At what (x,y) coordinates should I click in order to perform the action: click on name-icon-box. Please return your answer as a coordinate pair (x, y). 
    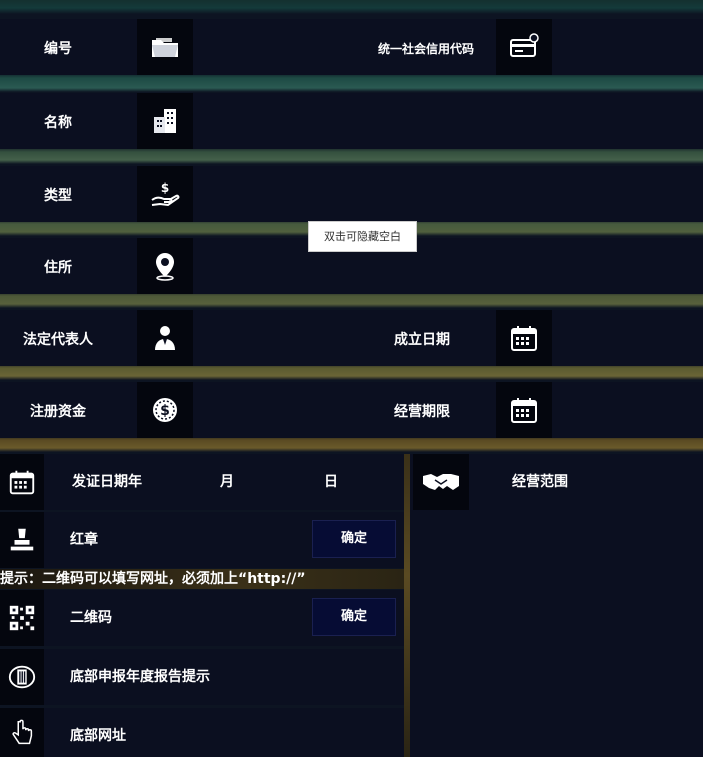
    Looking at the image, I should click on (165, 121).